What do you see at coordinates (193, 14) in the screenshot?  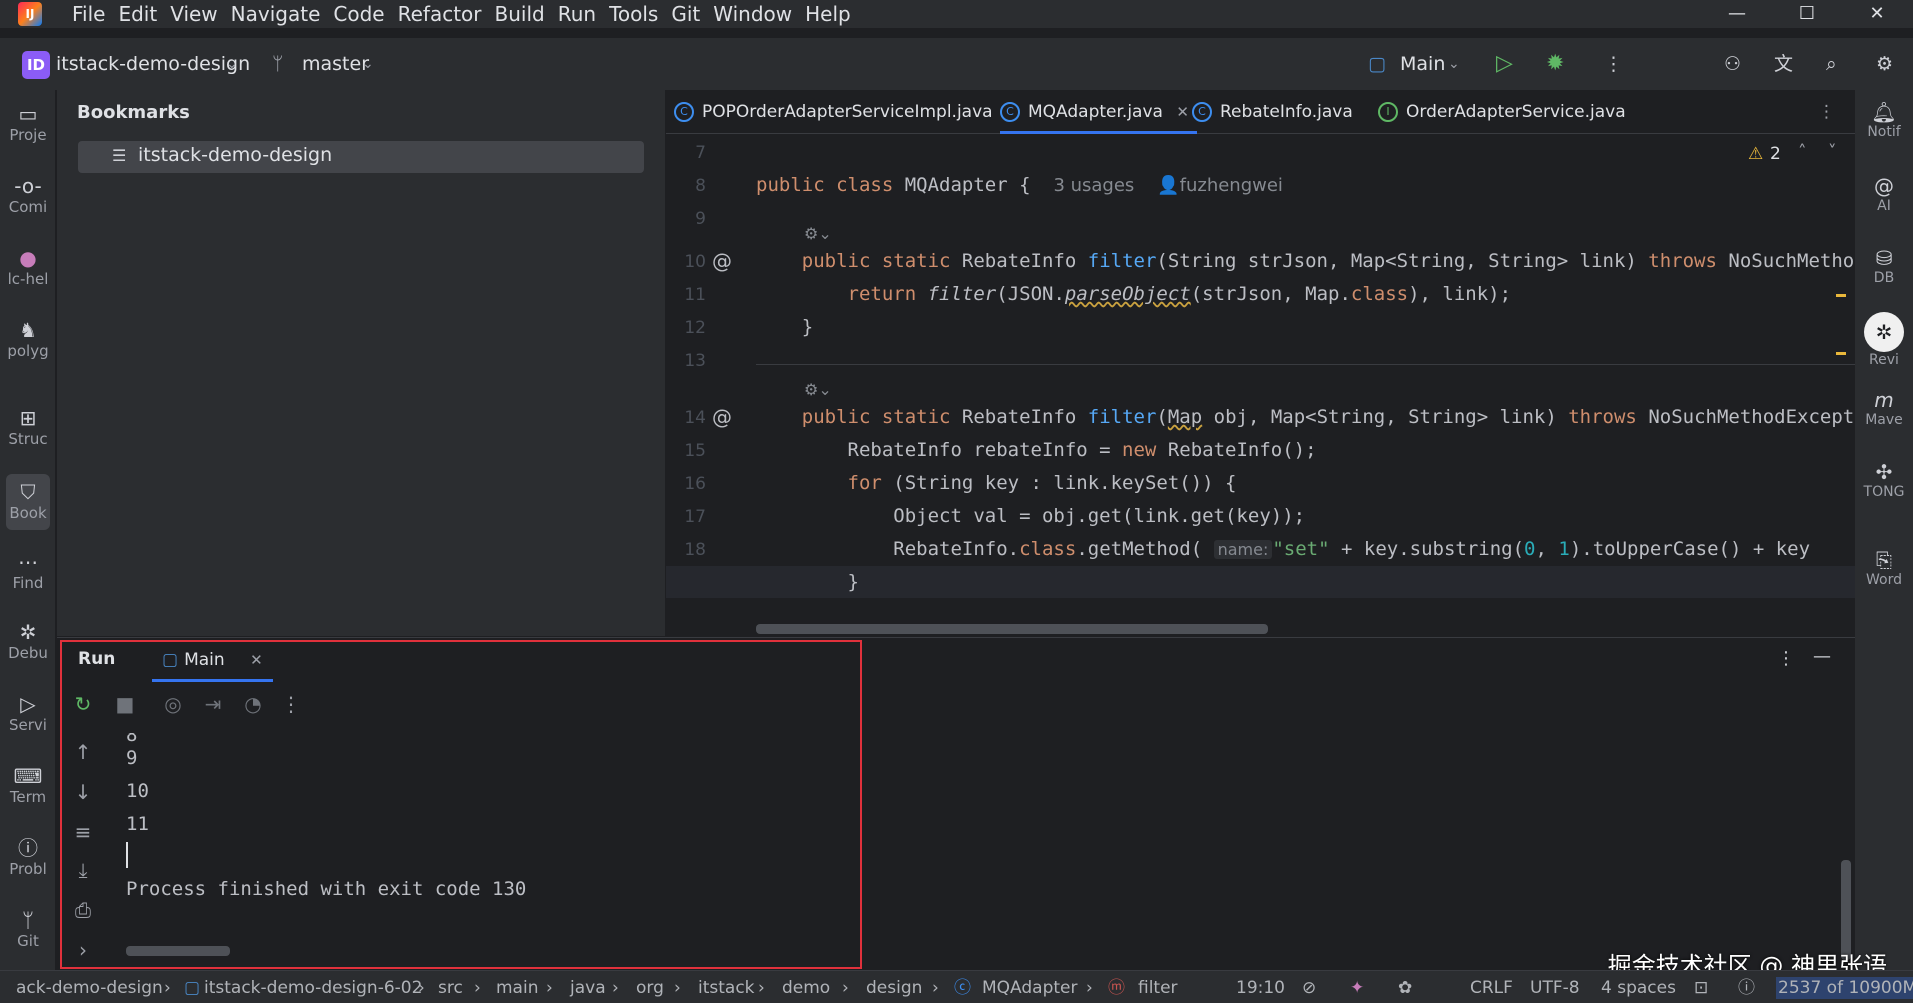 I see `menu-view: View` at bounding box center [193, 14].